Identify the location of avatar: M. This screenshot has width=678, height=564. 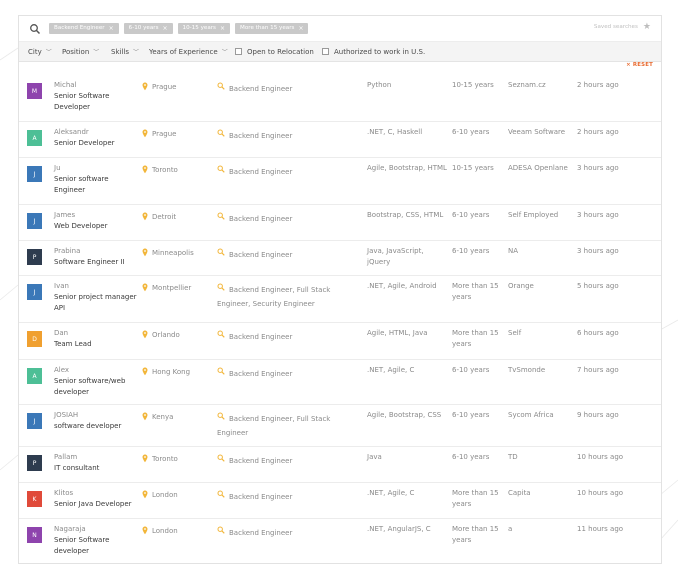
(34, 91).